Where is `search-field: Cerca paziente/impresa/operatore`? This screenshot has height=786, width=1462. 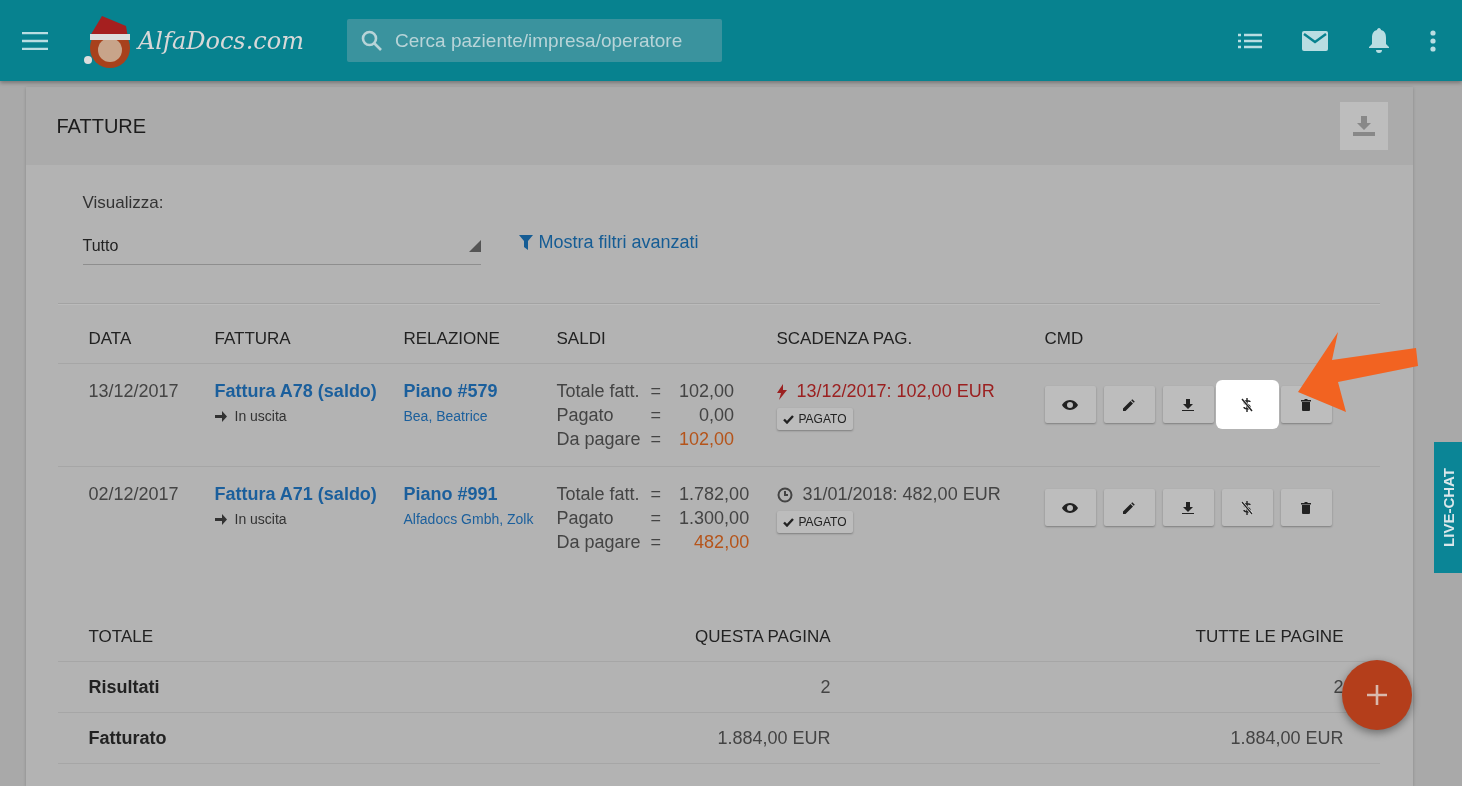 search-field: Cerca paziente/impresa/operatore is located at coordinates (534, 40).